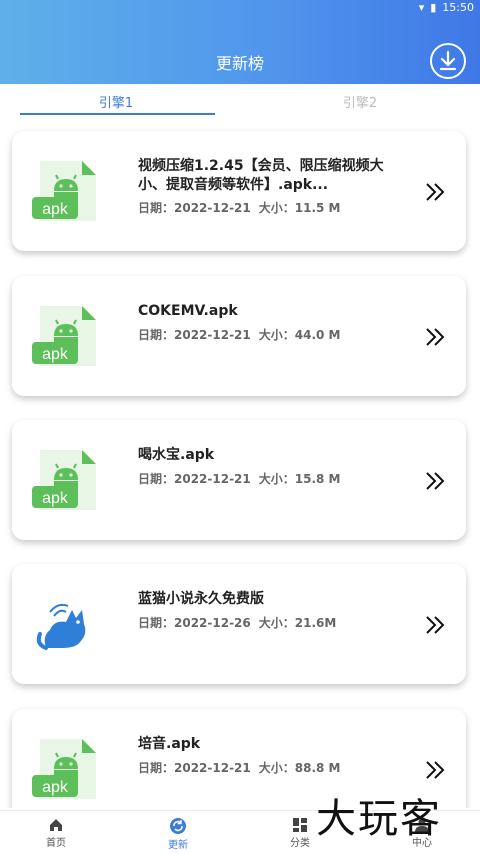 Image resolution: width=480 pixels, height=854 pixels. I want to click on item-title: COKEMV.apk, so click(188, 311).